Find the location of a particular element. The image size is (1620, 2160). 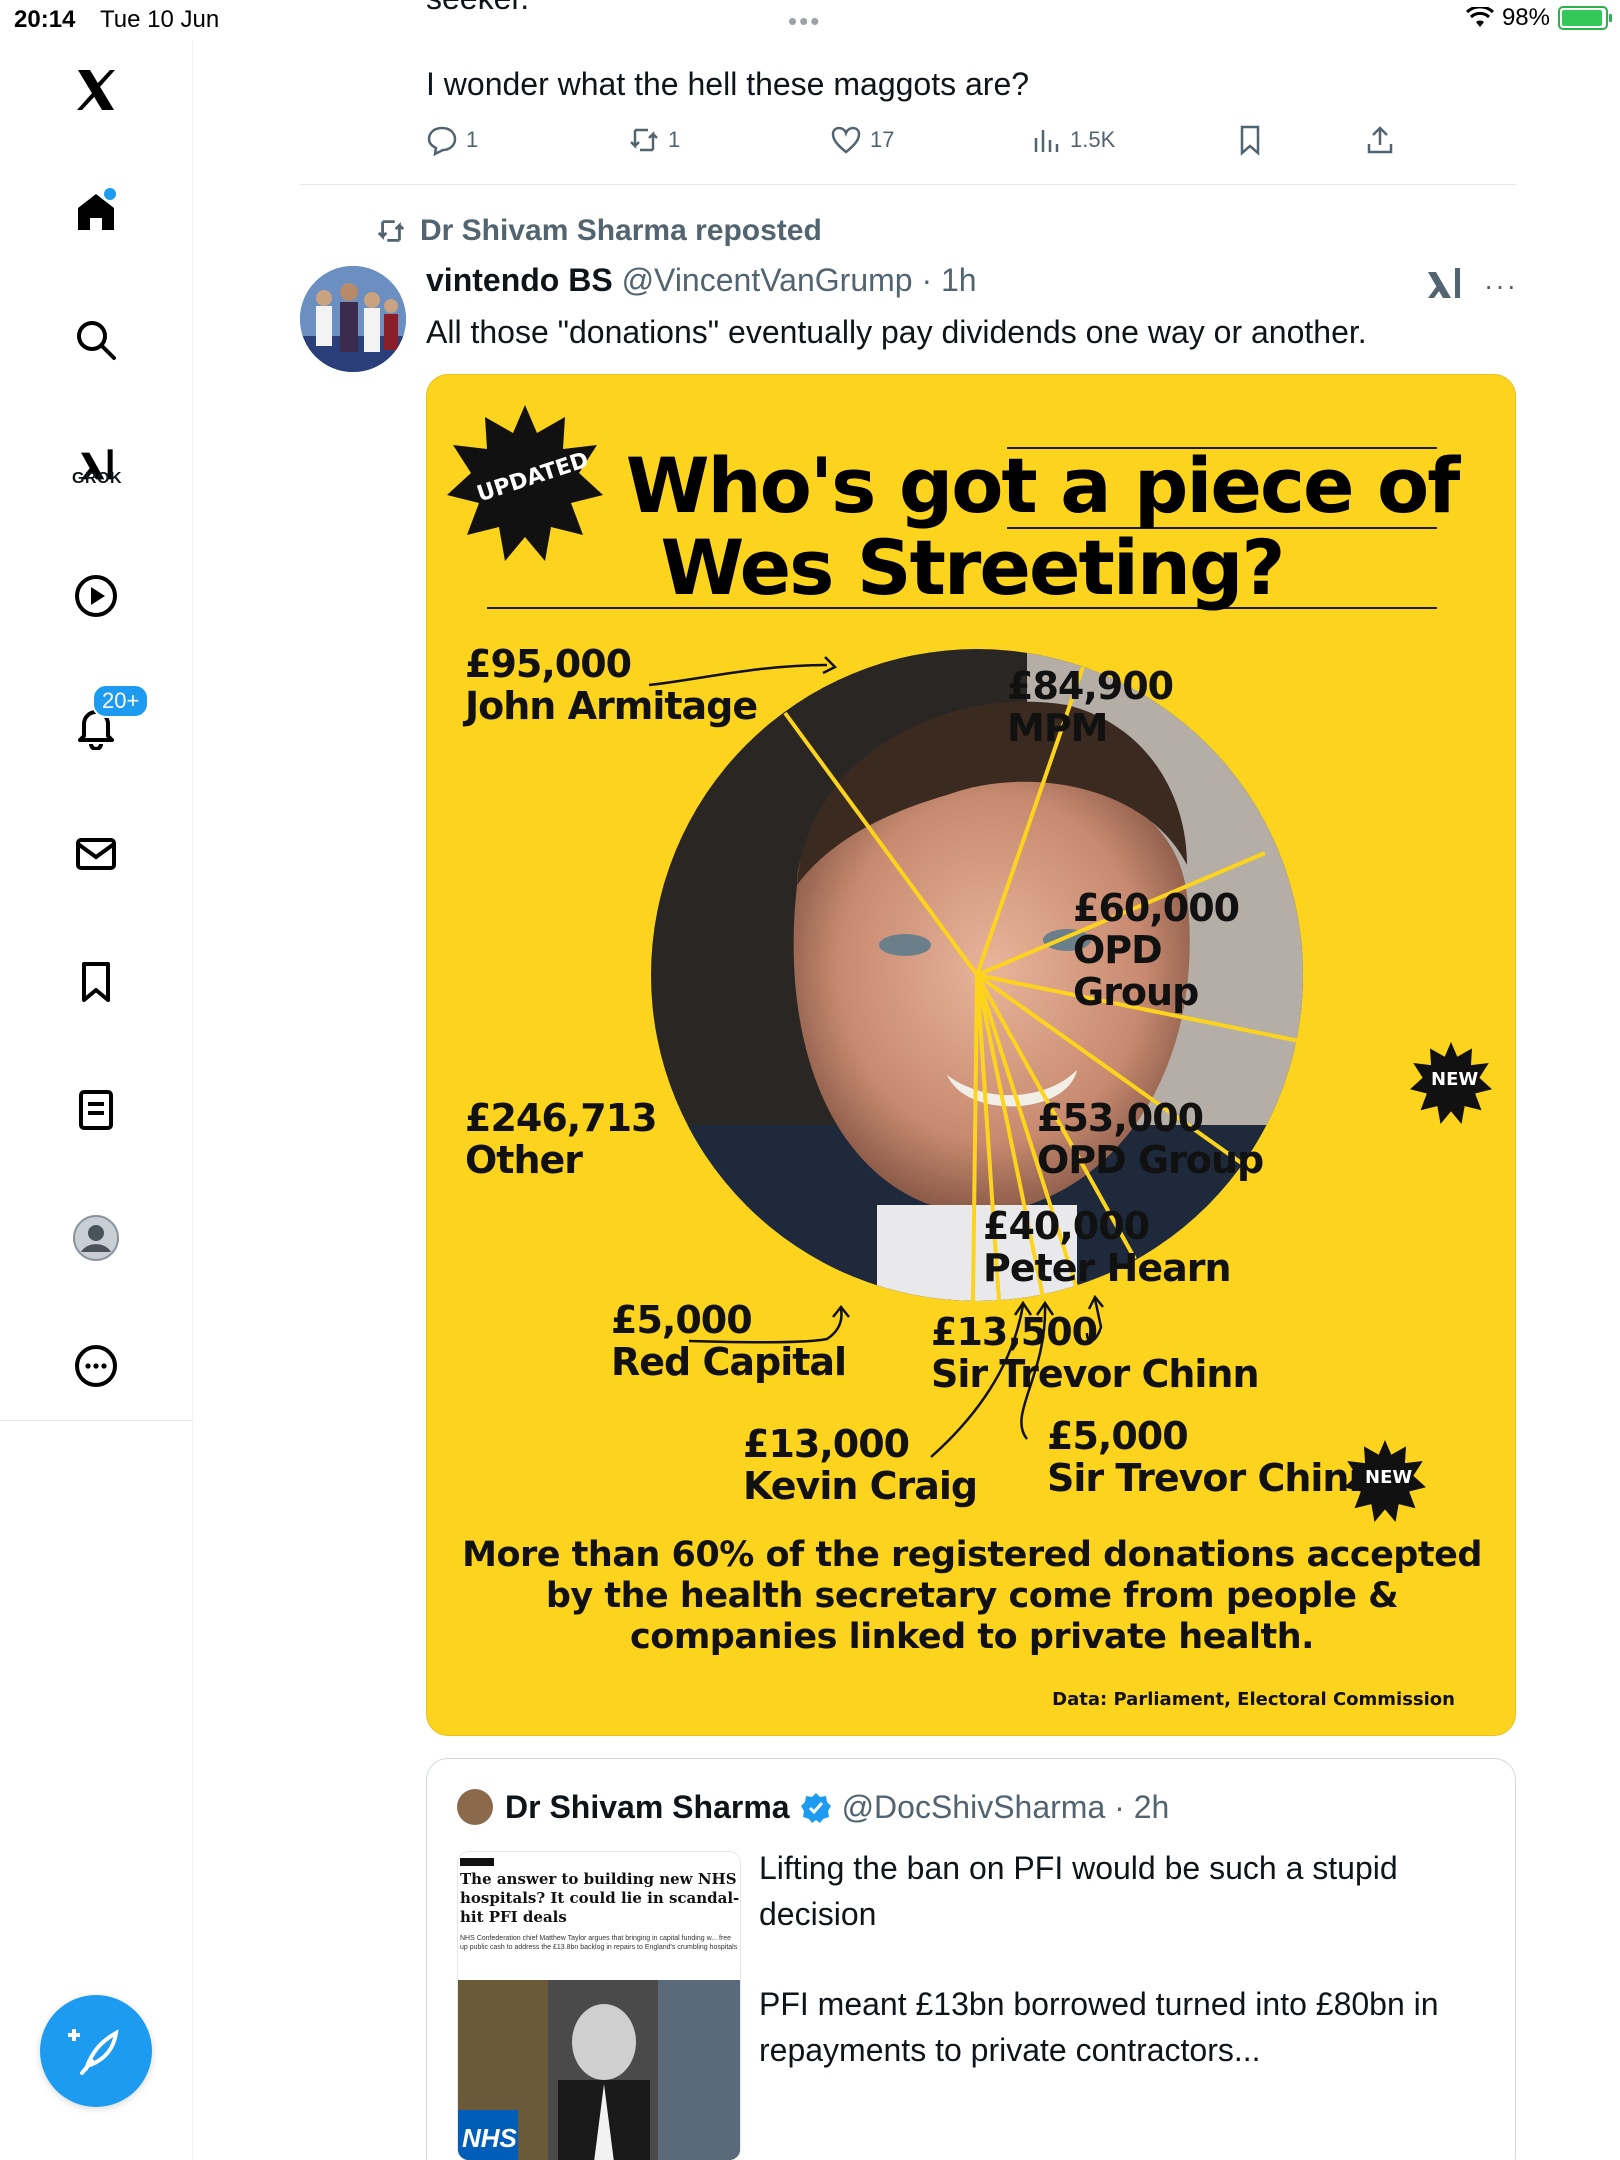

label-chinn2-name: Sir Trevor Chinn is located at coordinates (1211, 1478).